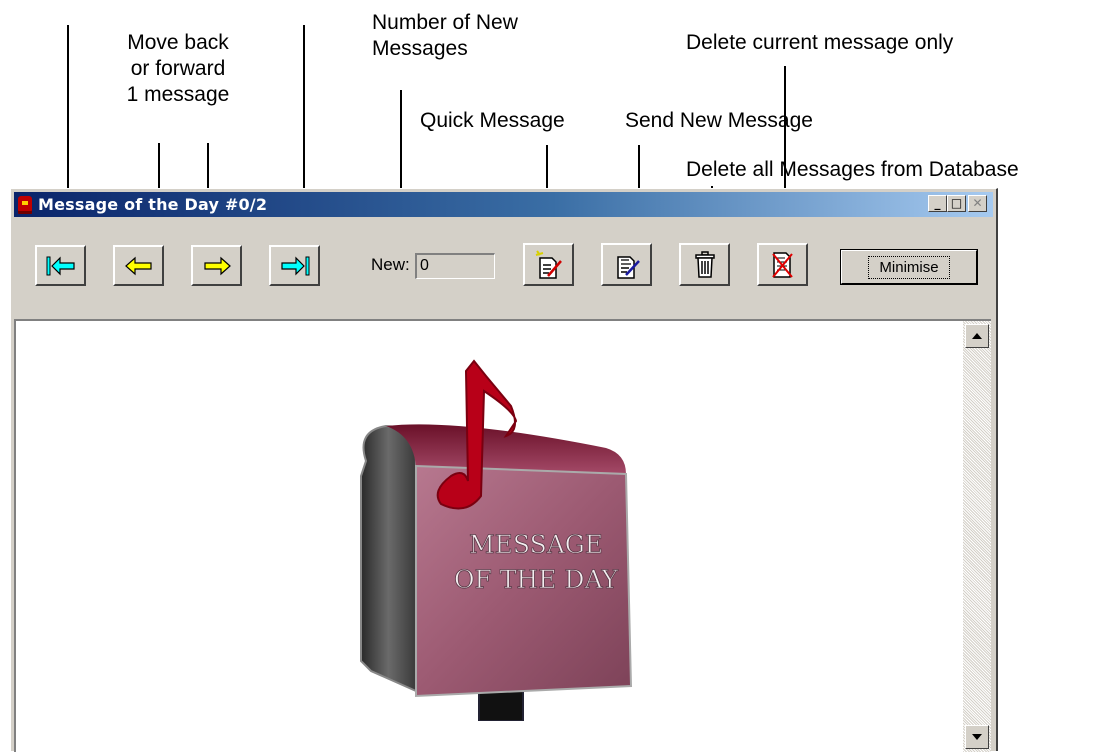 Image resolution: width=1118 pixels, height=752 pixels. Describe the element at coordinates (503, 204) in the screenshot. I see `title-bar: Message of the Day #0/2 _ □ ✕` at that location.